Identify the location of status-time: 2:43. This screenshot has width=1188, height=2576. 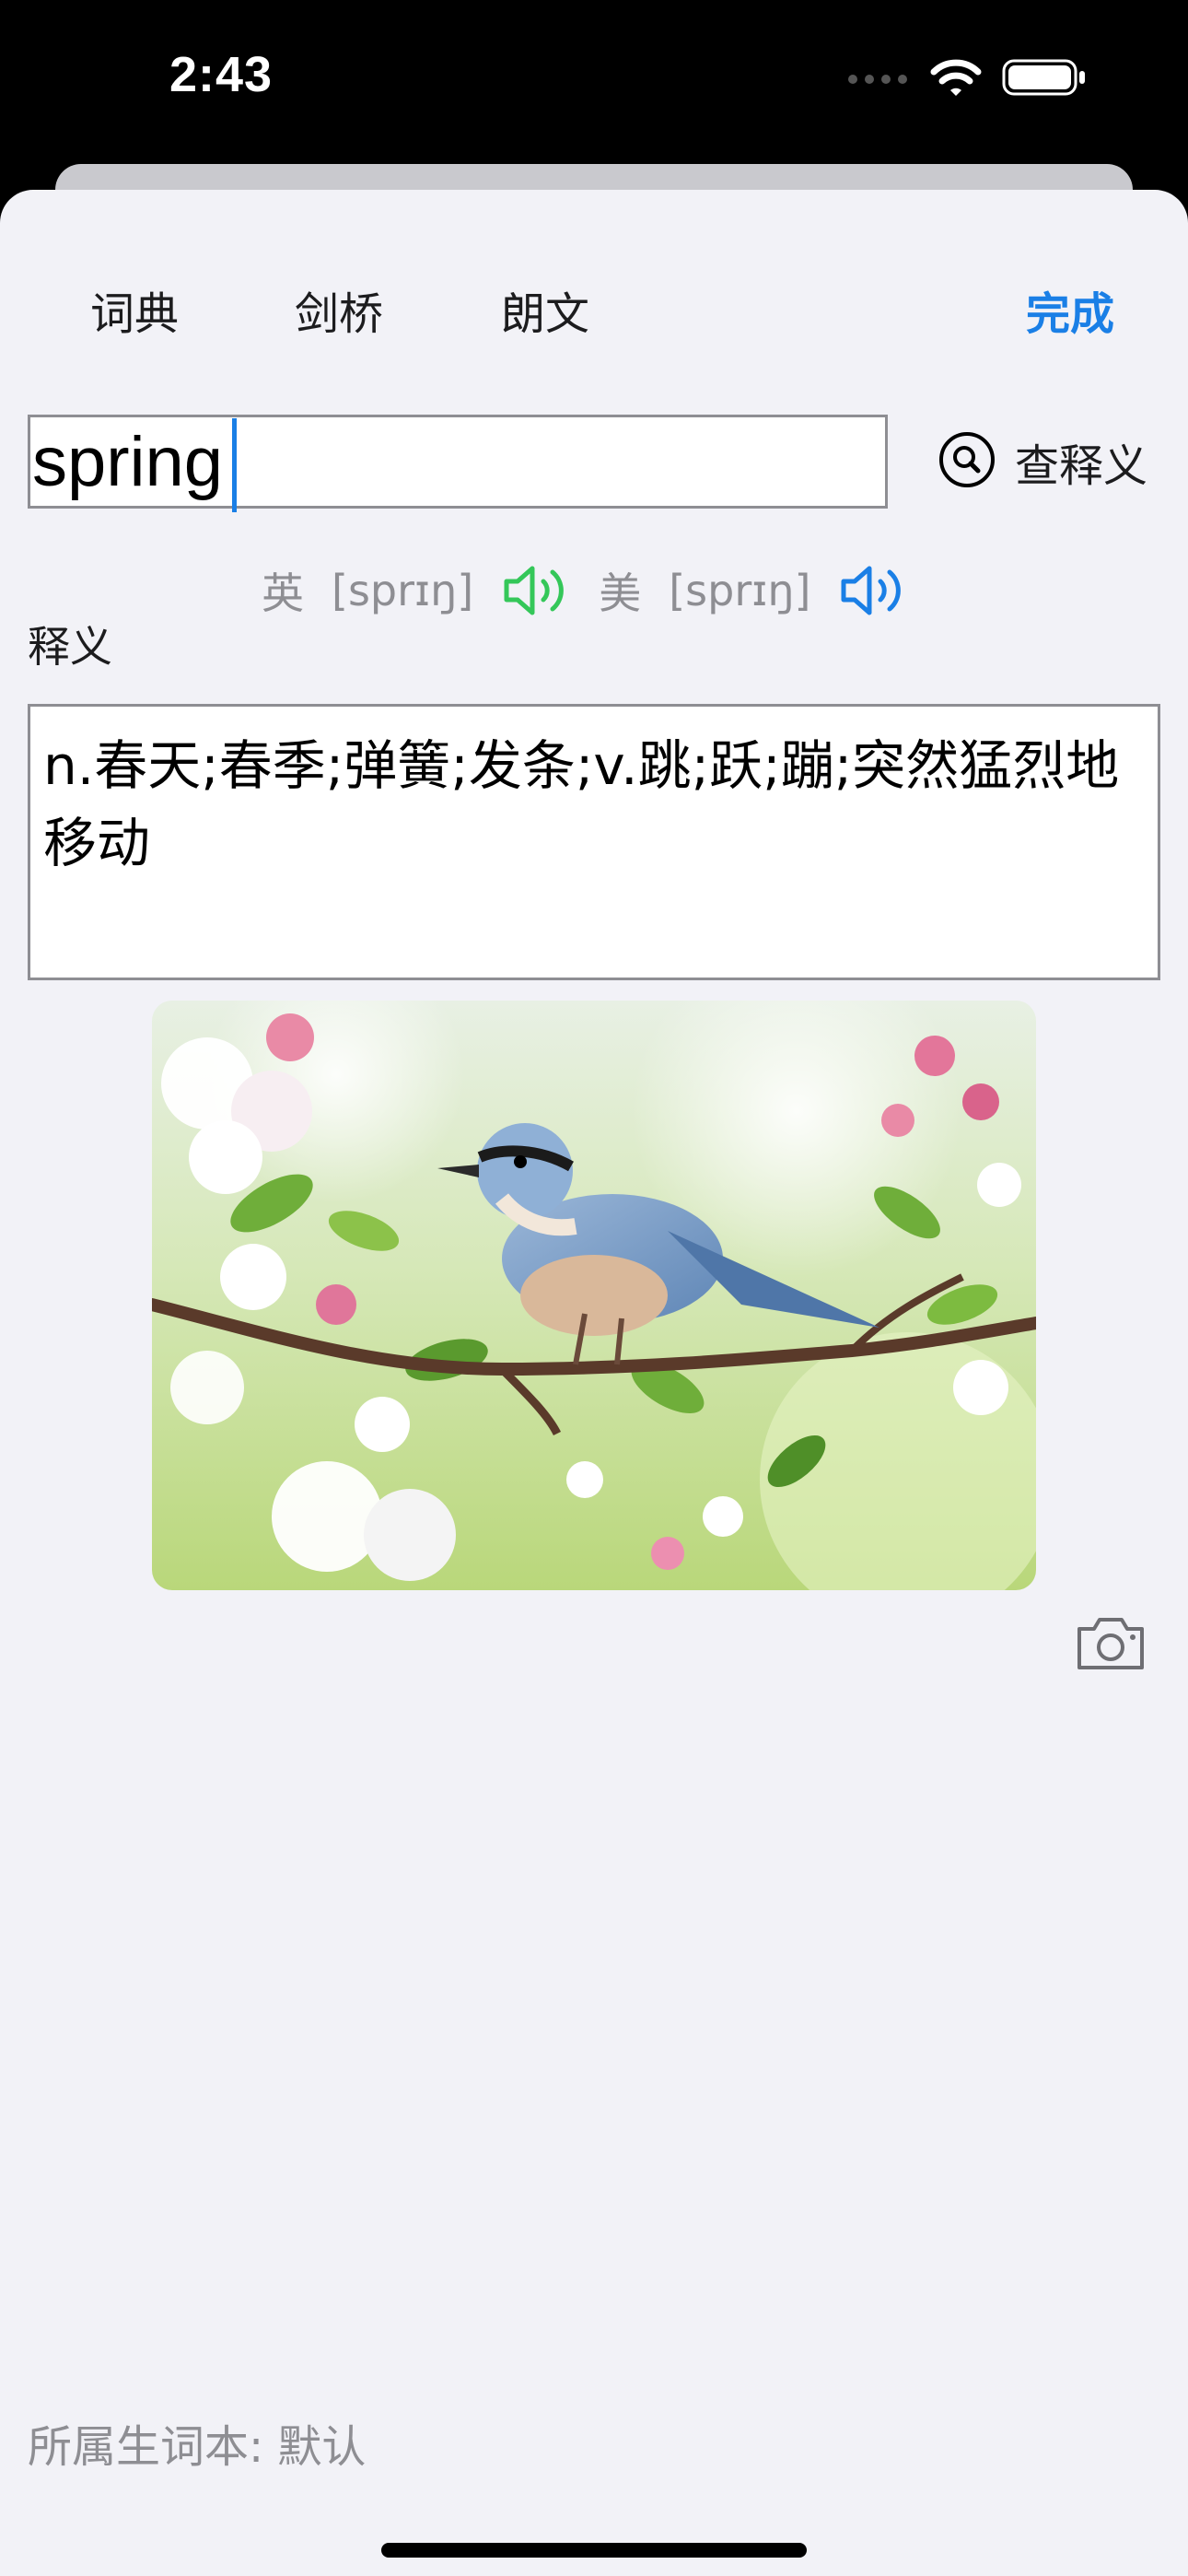
(221, 74).